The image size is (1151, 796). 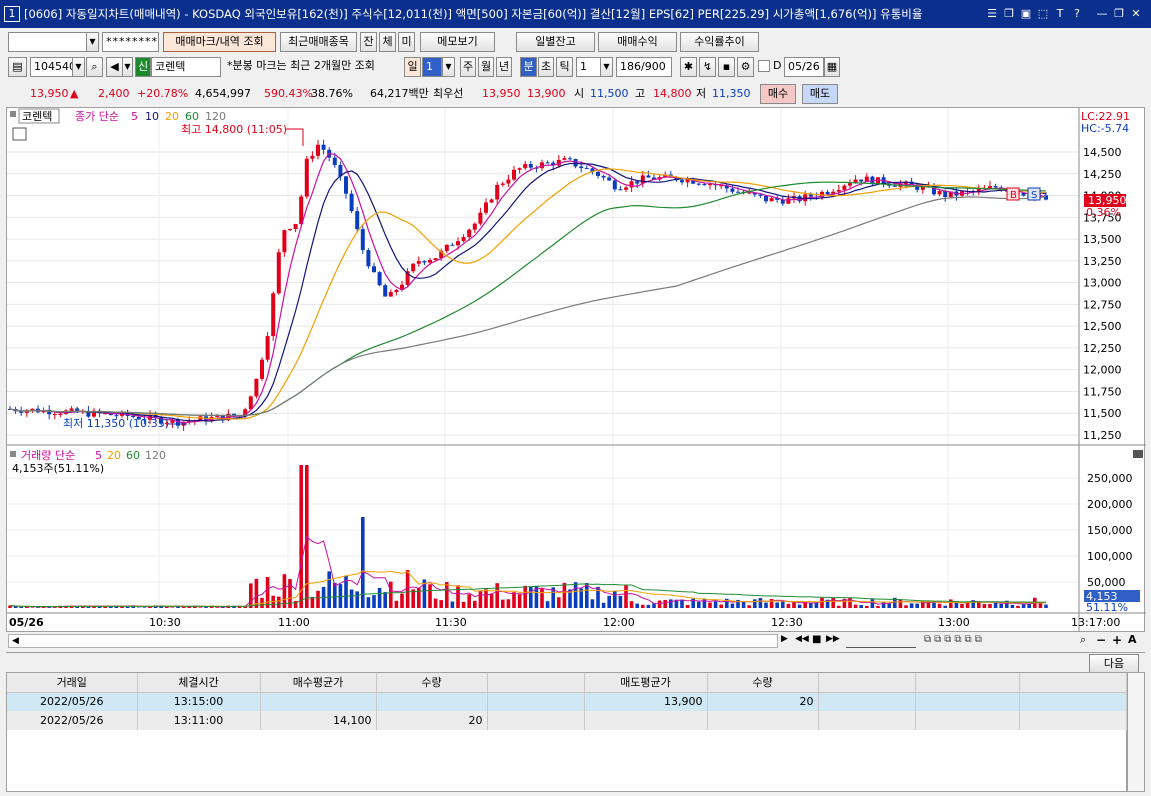 I want to click on legend-toggle-icon, so click(x=13, y=114).